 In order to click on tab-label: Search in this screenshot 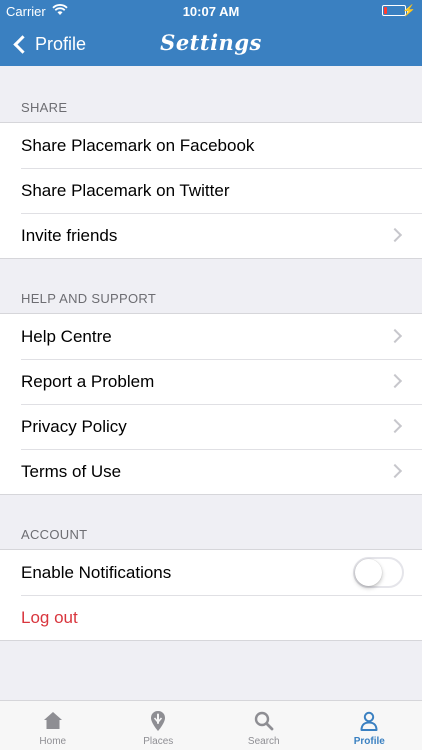, I will do `click(263, 741)`.